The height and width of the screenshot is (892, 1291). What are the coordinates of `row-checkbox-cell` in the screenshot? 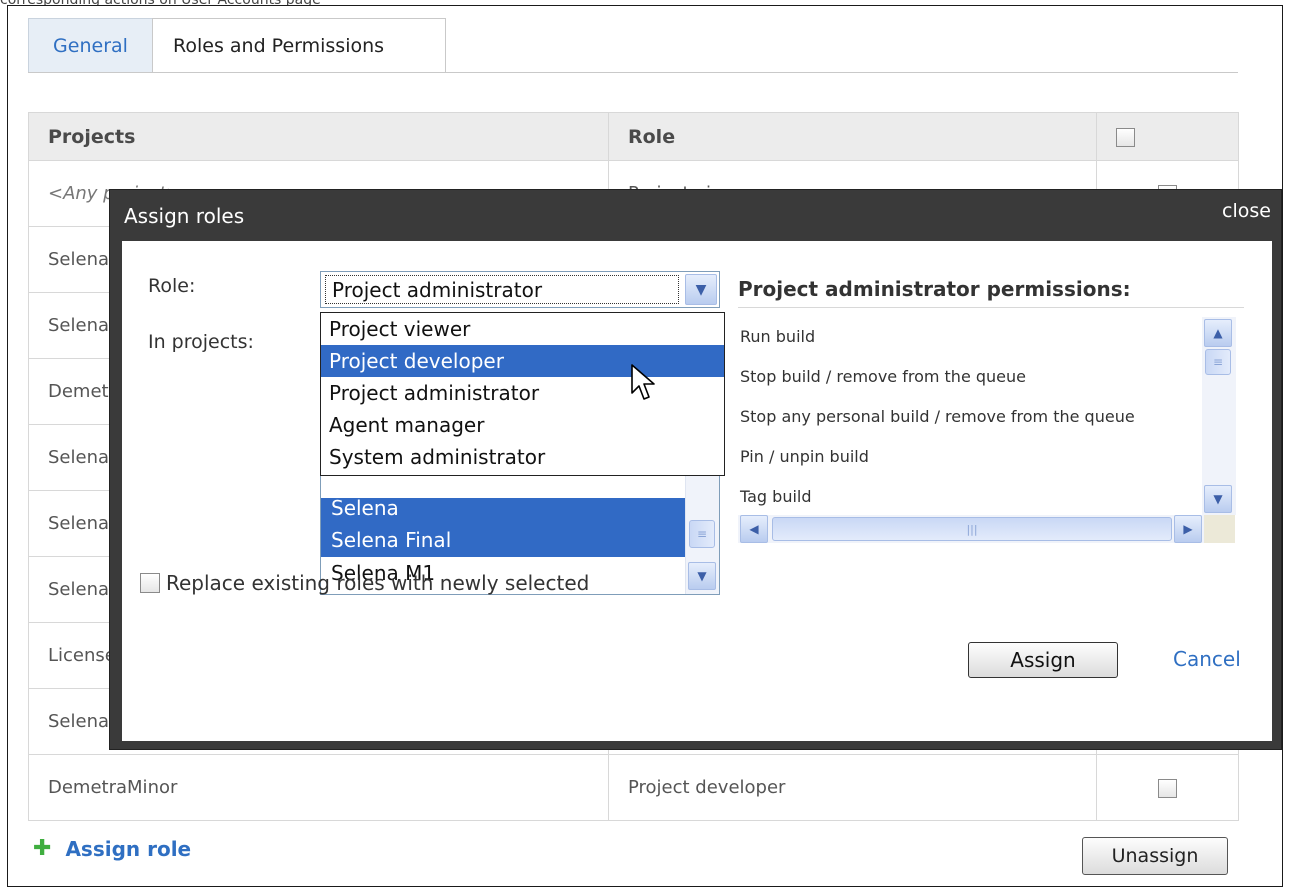 It's located at (1167, 787).